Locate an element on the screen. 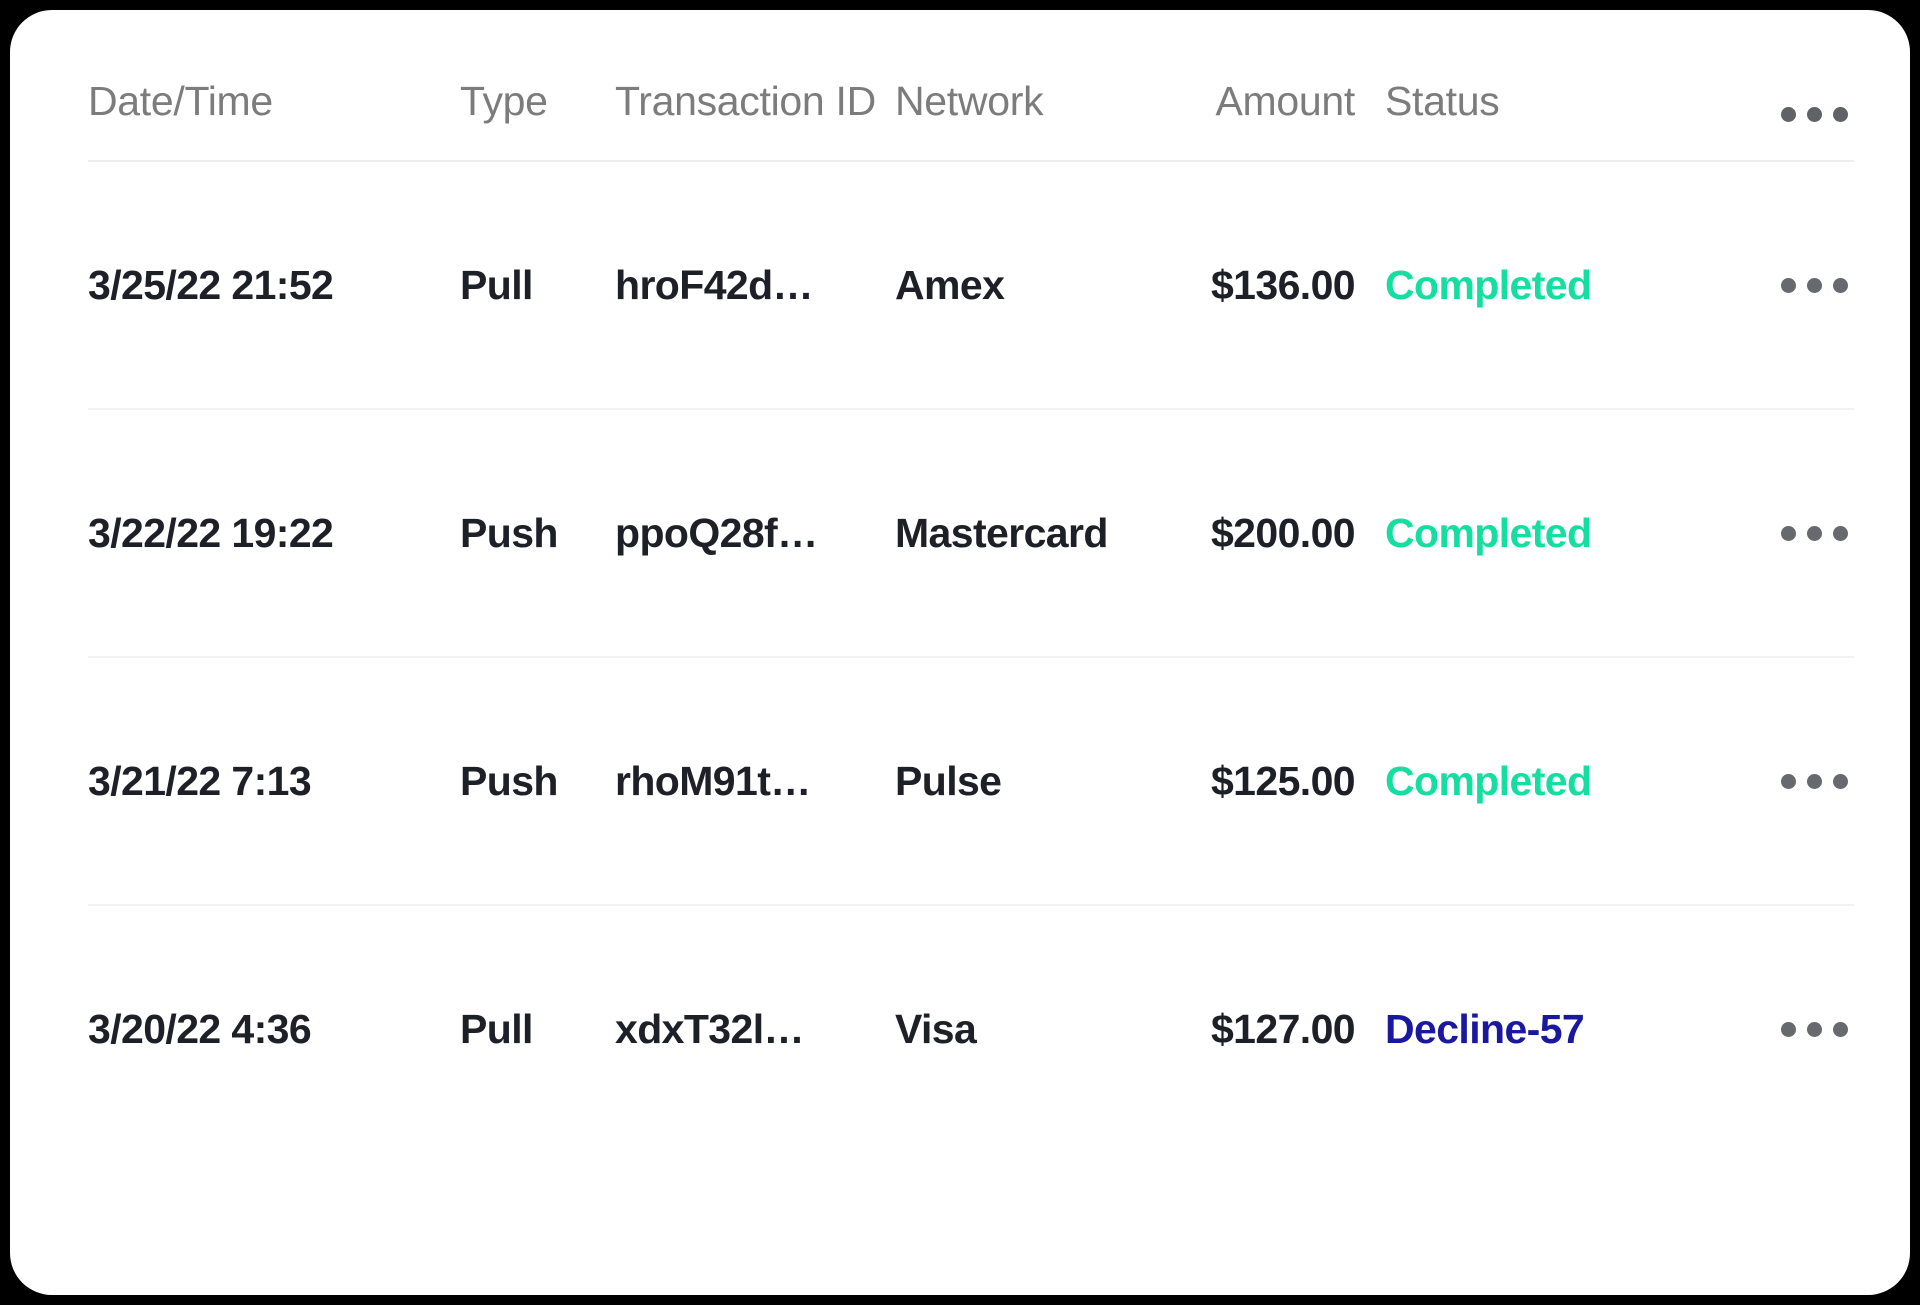  column-header-status: Status is located at coordinates (1485, 101).